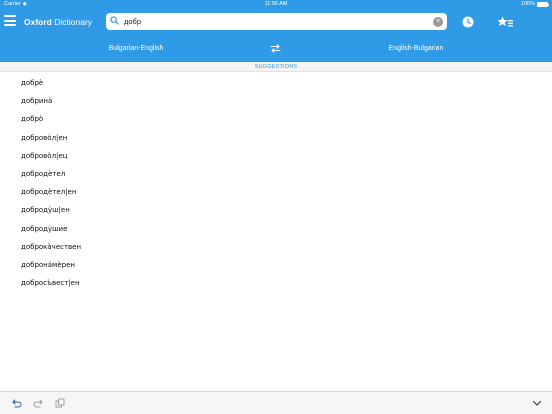 The width and height of the screenshot is (552, 414). I want to click on list-item: доброво̀л|ец, so click(276, 156).